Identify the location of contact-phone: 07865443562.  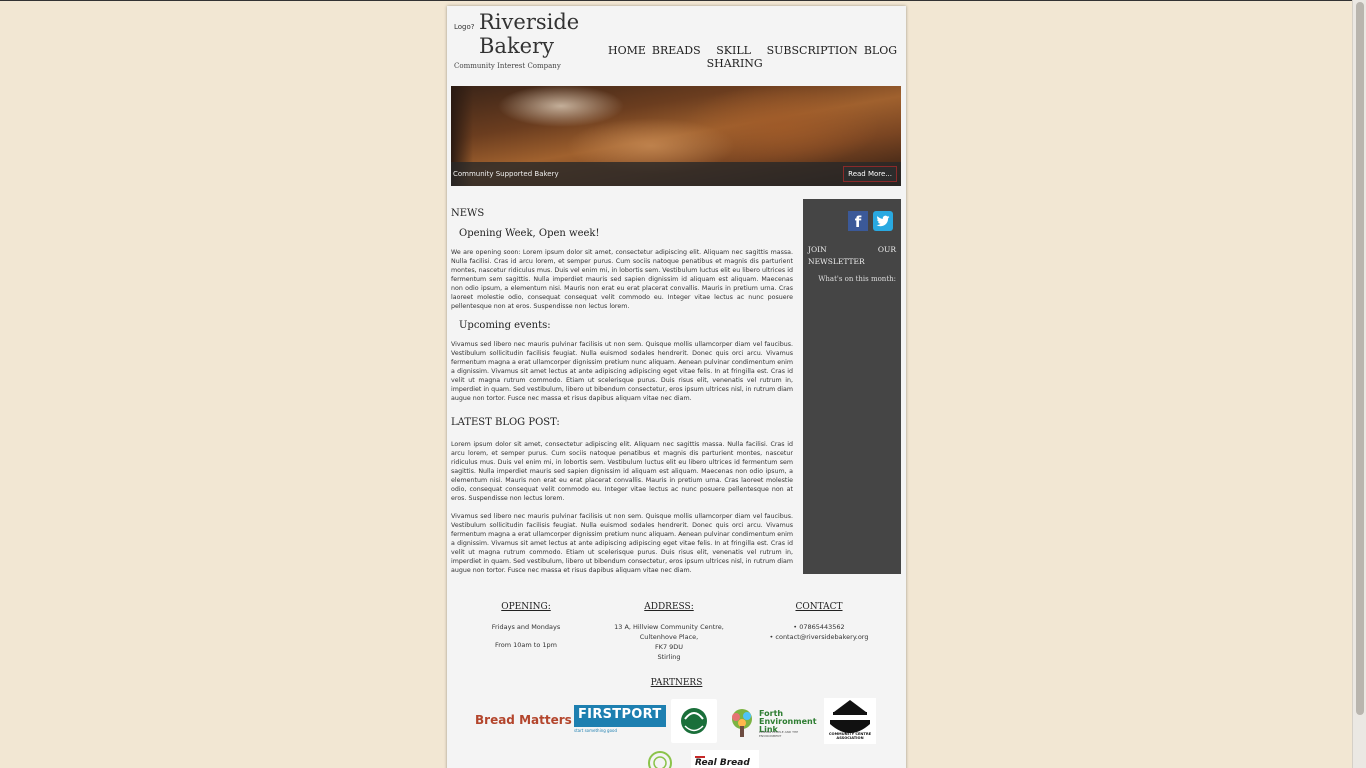
(819, 627).